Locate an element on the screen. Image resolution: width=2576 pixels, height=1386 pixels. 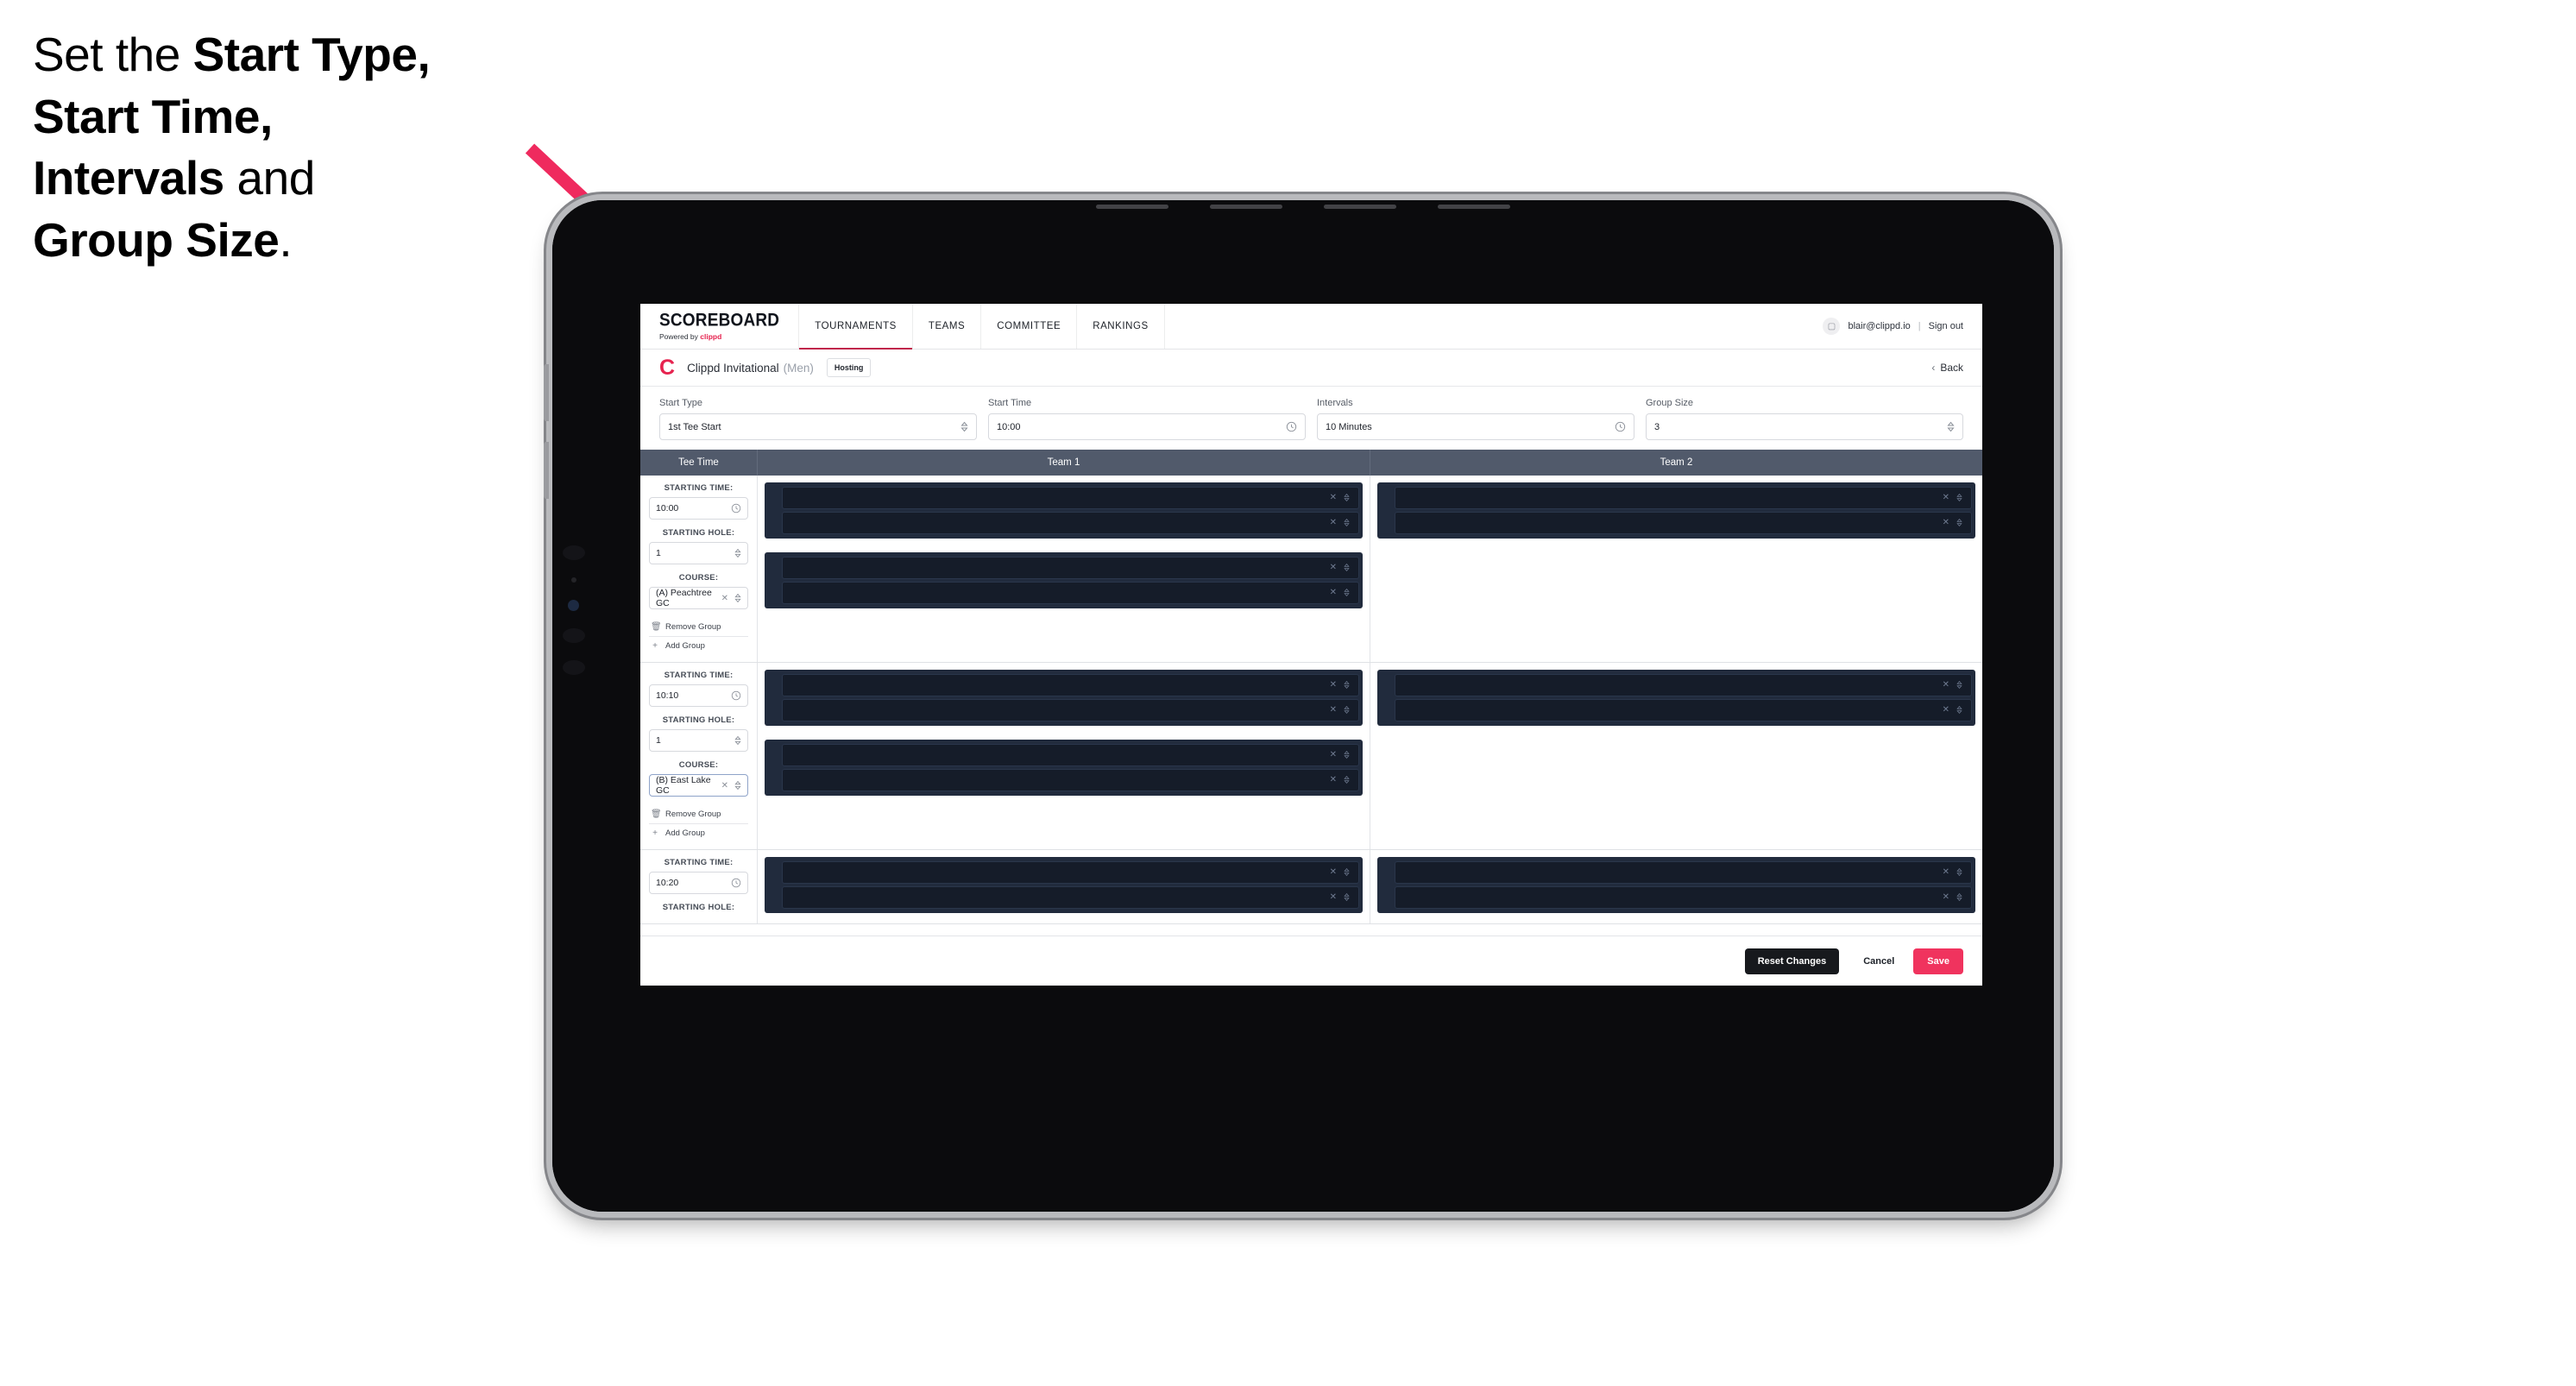
course-label: COURSE: is located at coordinates (698, 765).